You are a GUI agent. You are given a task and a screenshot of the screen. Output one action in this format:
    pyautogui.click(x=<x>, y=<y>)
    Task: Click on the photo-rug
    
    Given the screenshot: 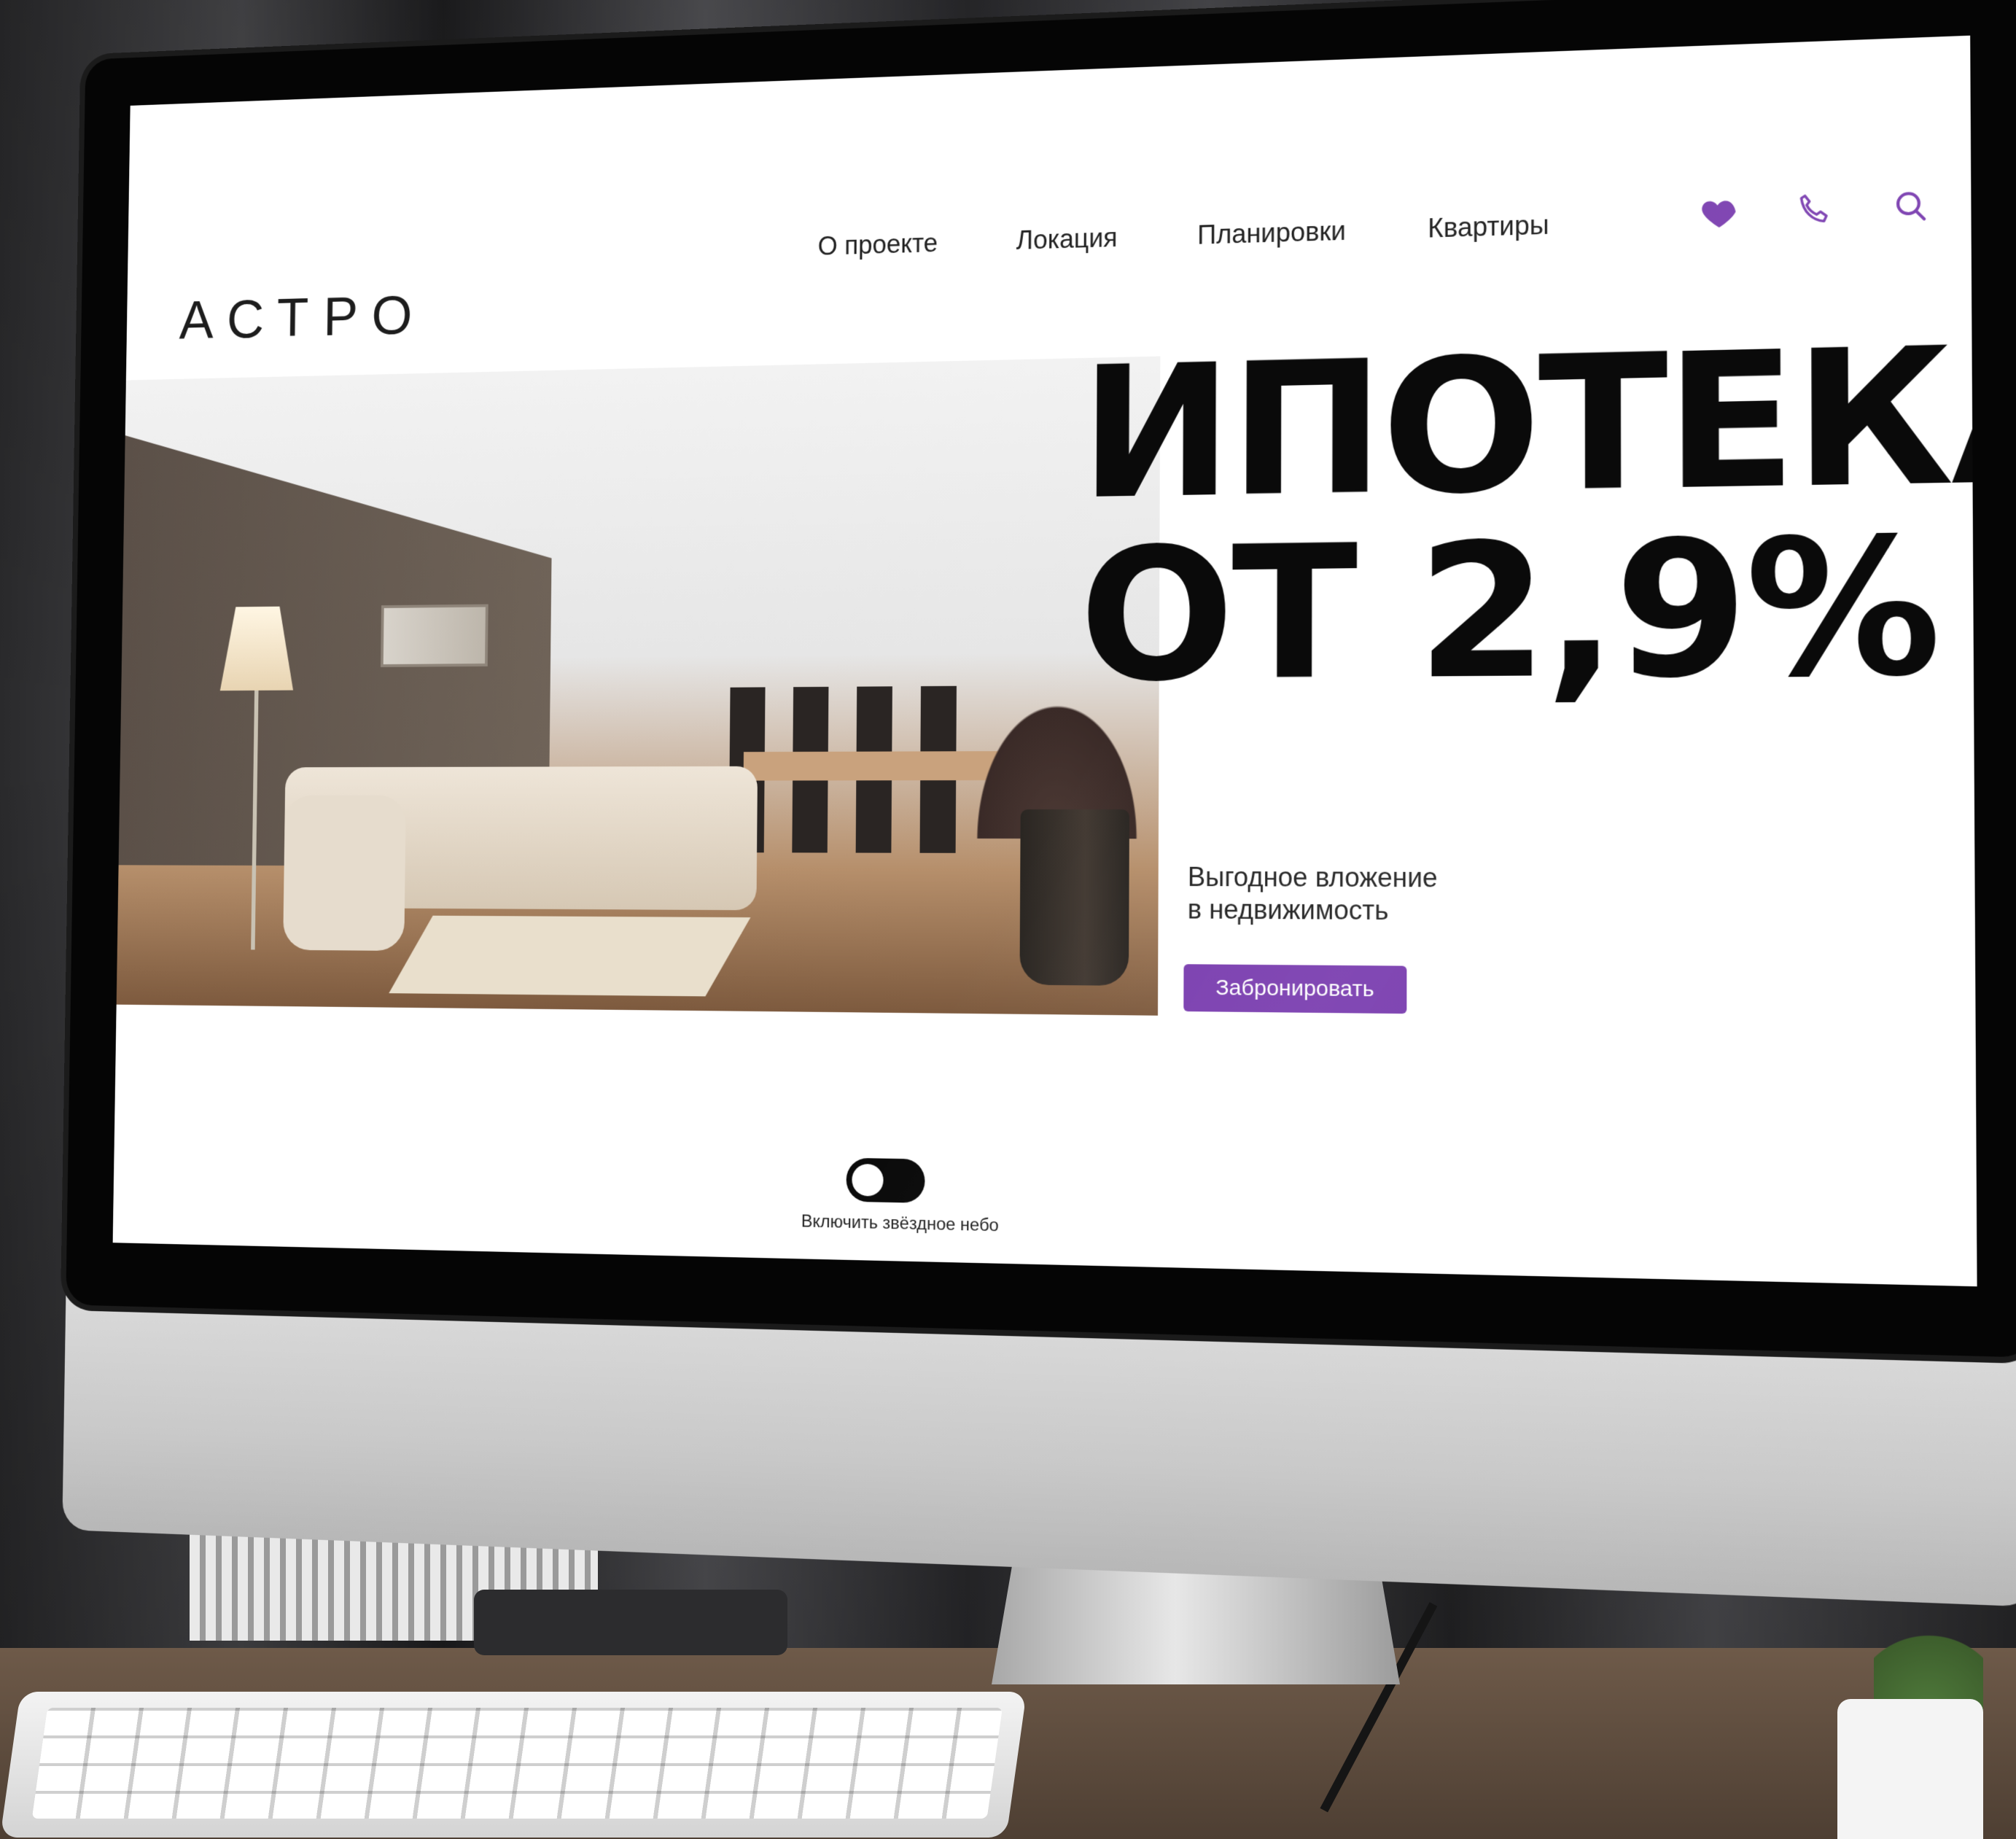 What is the action you would take?
    pyautogui.click(x=570, y=956)
    